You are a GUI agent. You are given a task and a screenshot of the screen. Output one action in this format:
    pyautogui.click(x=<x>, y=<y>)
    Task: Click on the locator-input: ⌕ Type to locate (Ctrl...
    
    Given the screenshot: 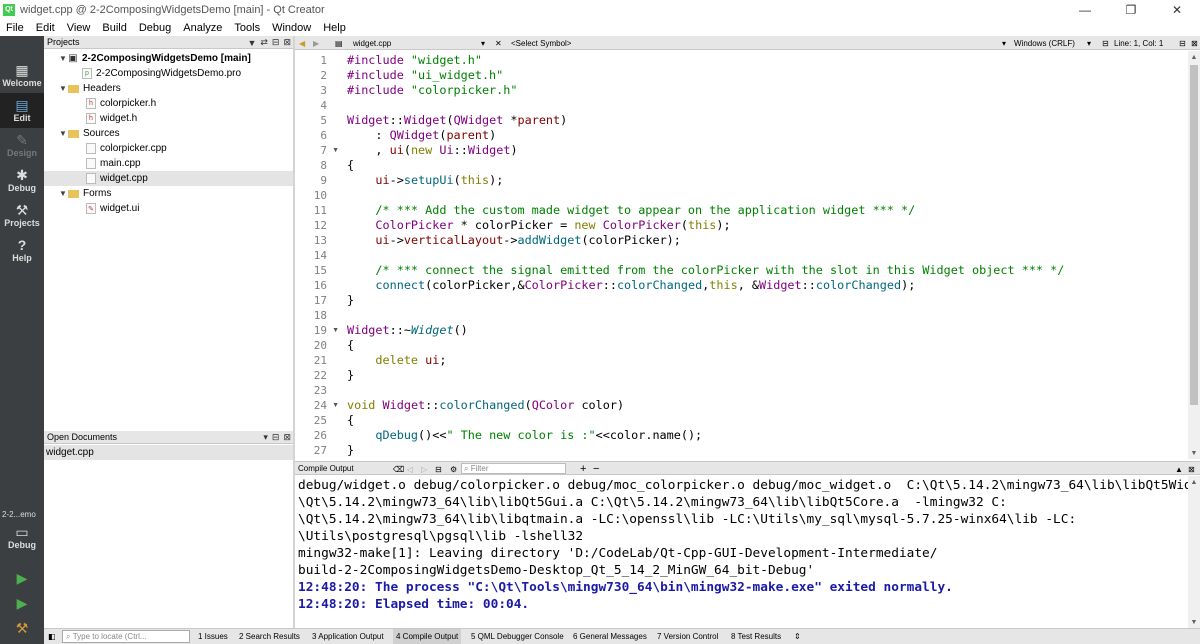 What is the action you would take?
    pyautogui.click(x=126, y=636)
    